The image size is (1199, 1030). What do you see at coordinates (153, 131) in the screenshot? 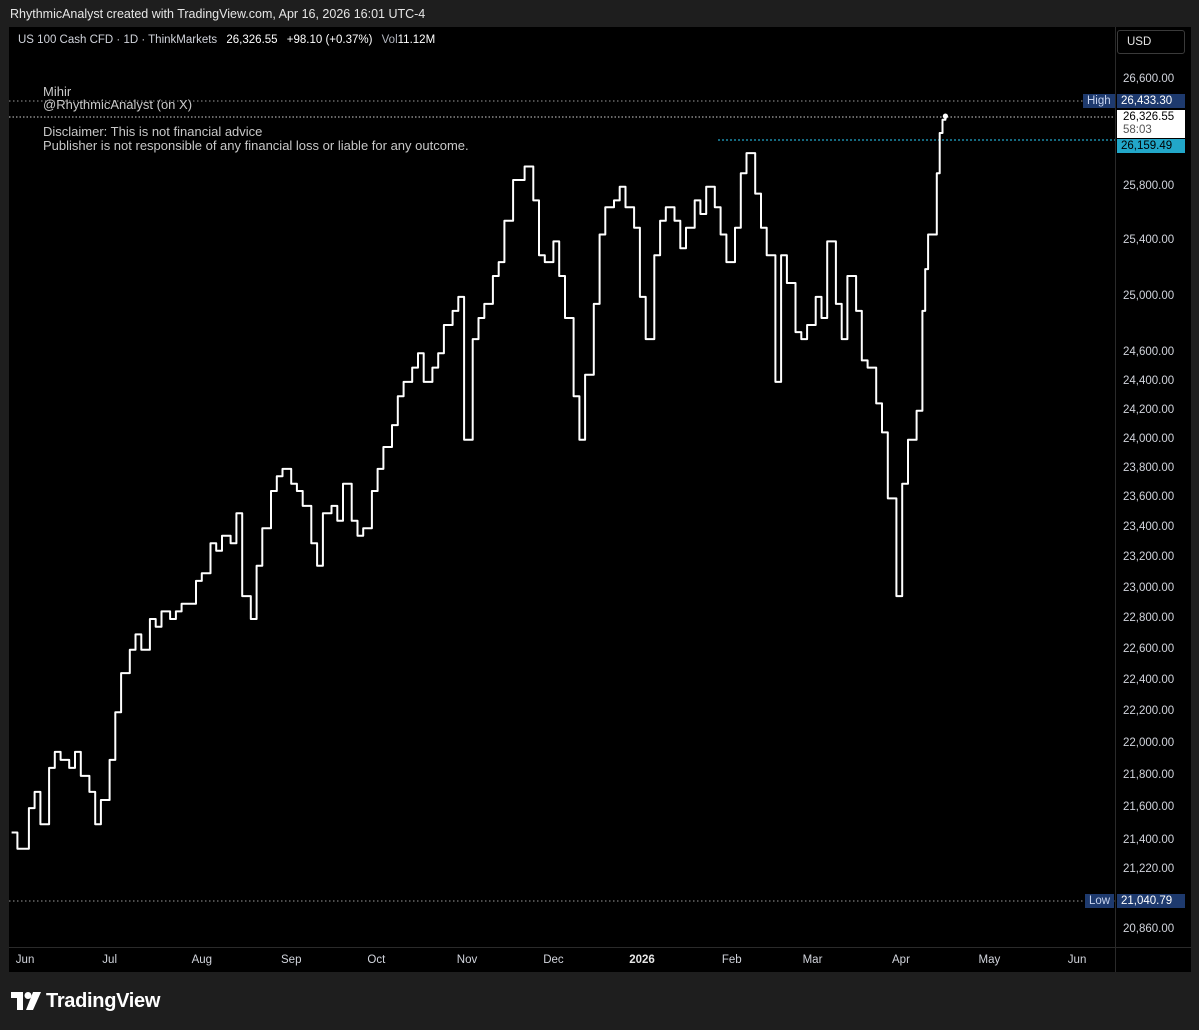
I see `disclaimer-line-1: Disclaimer: This is not financial advice` at bounding box center [153, 131].